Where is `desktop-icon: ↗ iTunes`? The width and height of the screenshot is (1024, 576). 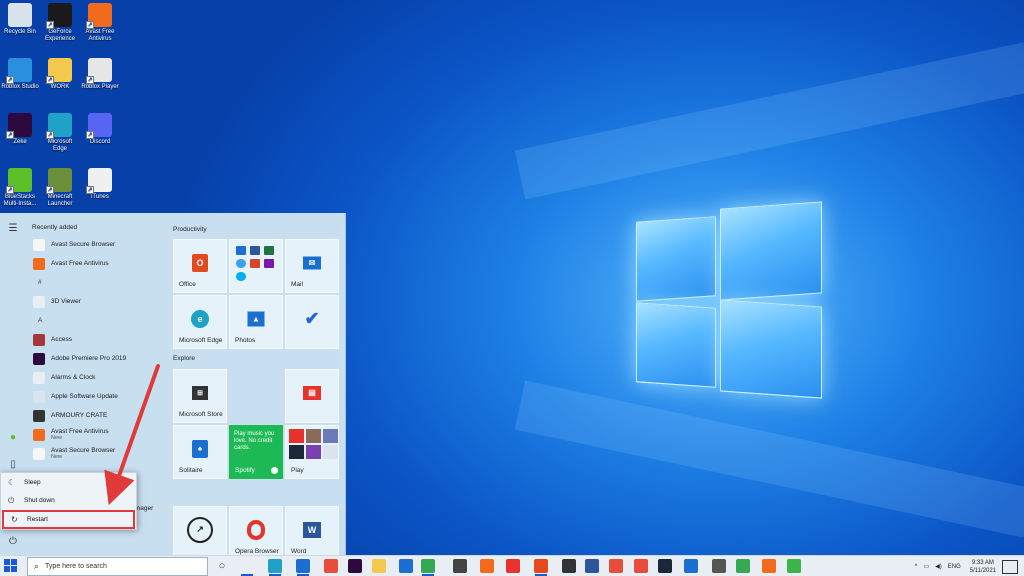
desktop-icon: ↗ iTunes is located at coordinates (100, 184).